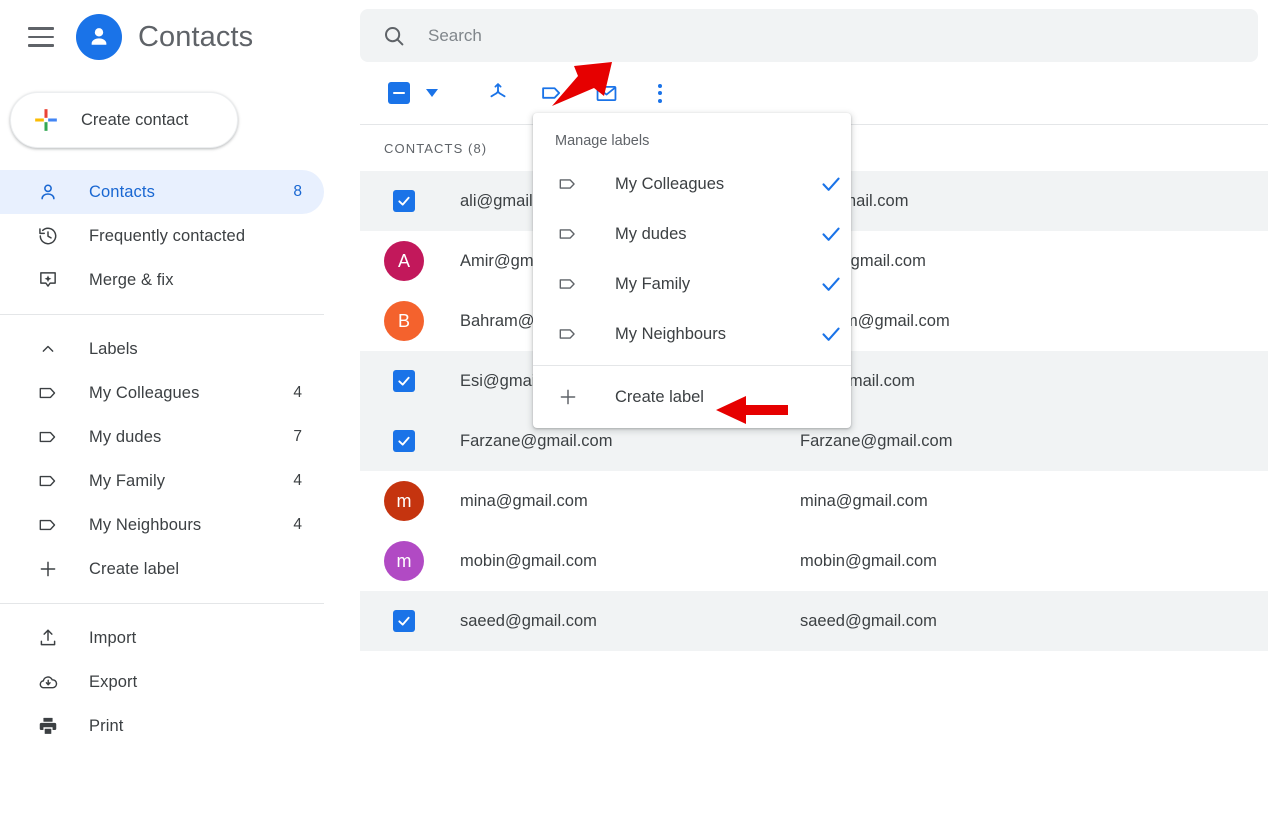  Describe the element at coordinates (162, 726) in the screenshot. I see `sidebar-item-print: Print` at that location.